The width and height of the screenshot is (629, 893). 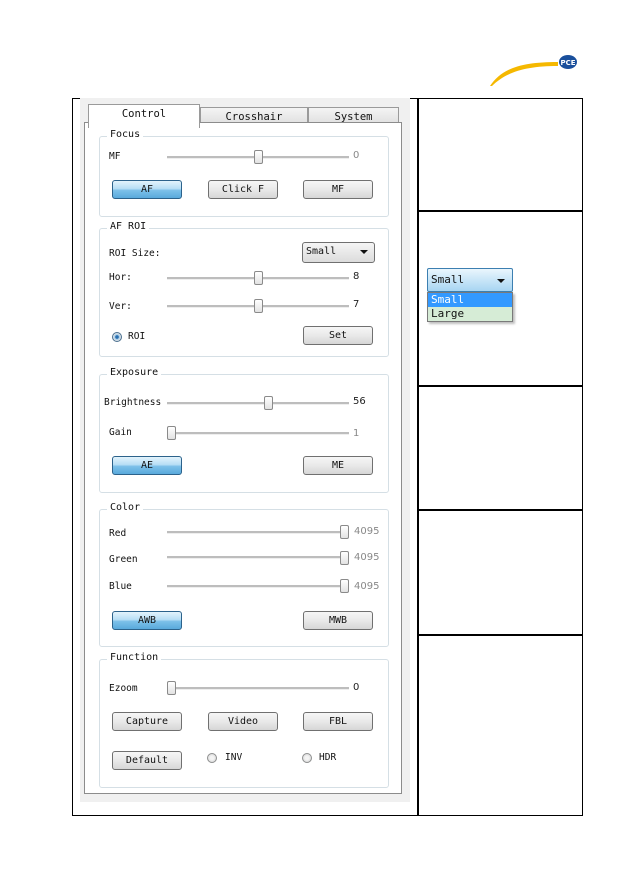 What do you see at coordinates (258, 306) in the screenshot?
I see `ver-slider-thumb` at bounding box center [258, 306].